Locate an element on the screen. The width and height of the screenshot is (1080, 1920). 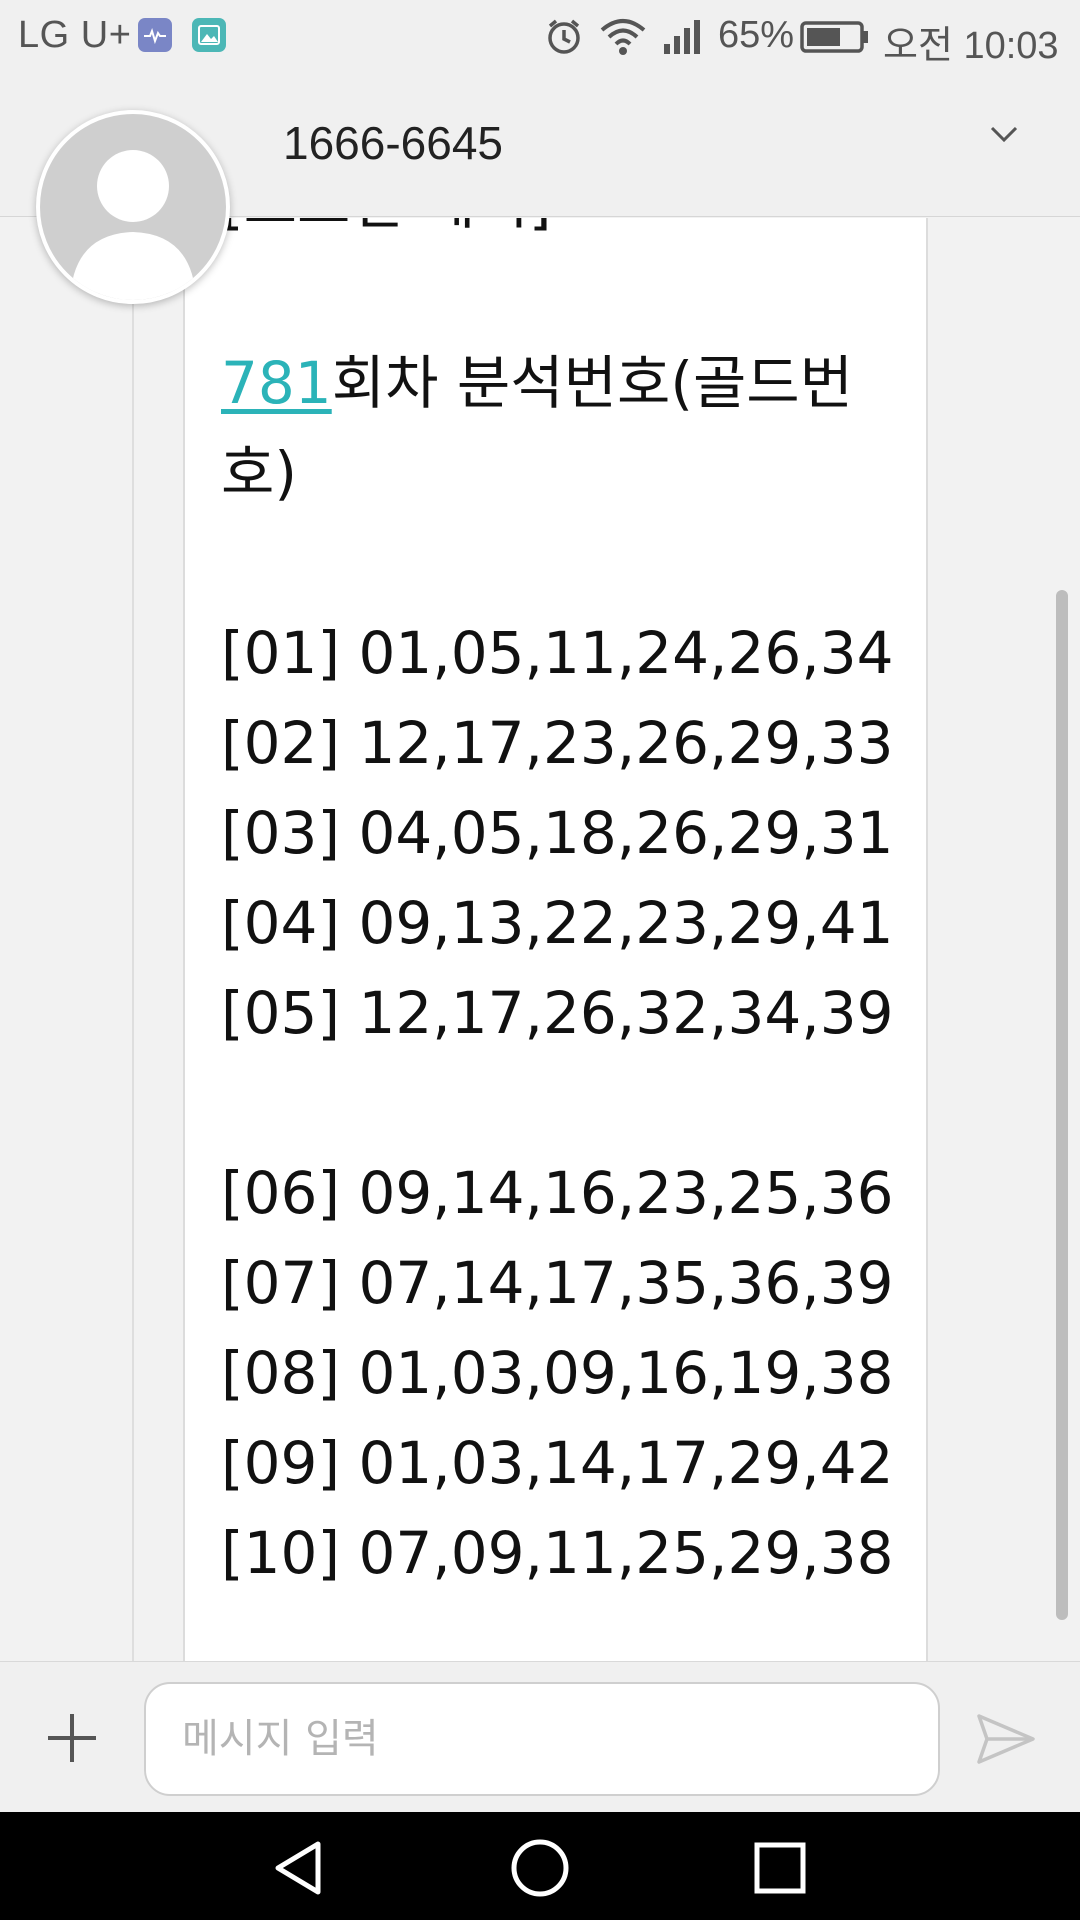
number-line: [07] 07,14,17,35,36,39 is located at coordinates (557, 1283).